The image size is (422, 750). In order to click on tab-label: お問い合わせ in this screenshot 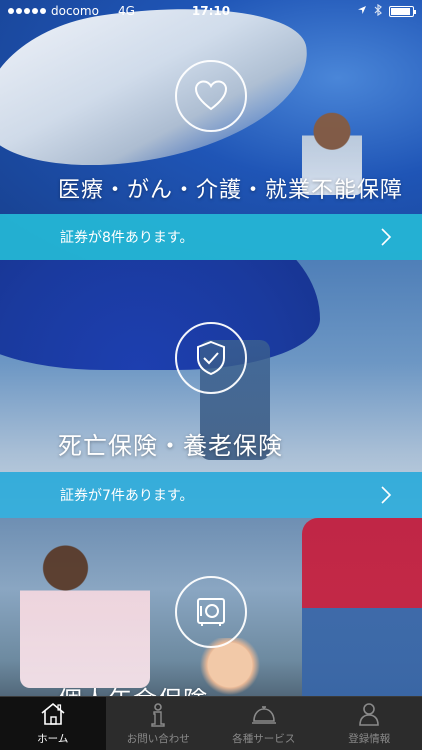, I will do `click(158, 739)`.